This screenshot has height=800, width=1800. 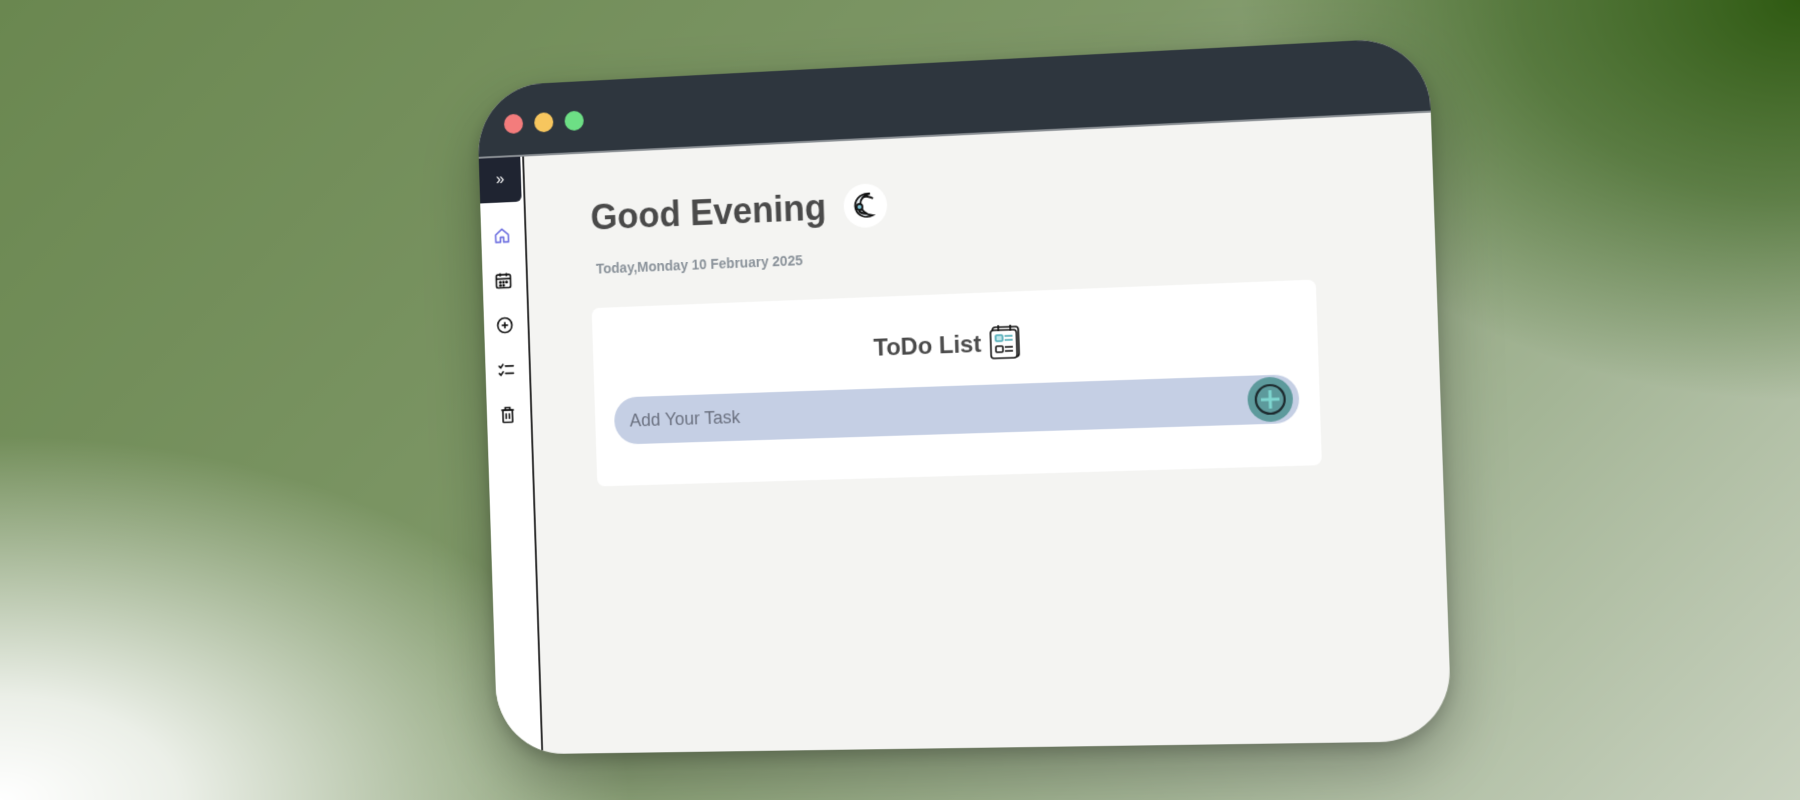 I want to click on todo-card: ToDo List, so click(x=956, y=383).